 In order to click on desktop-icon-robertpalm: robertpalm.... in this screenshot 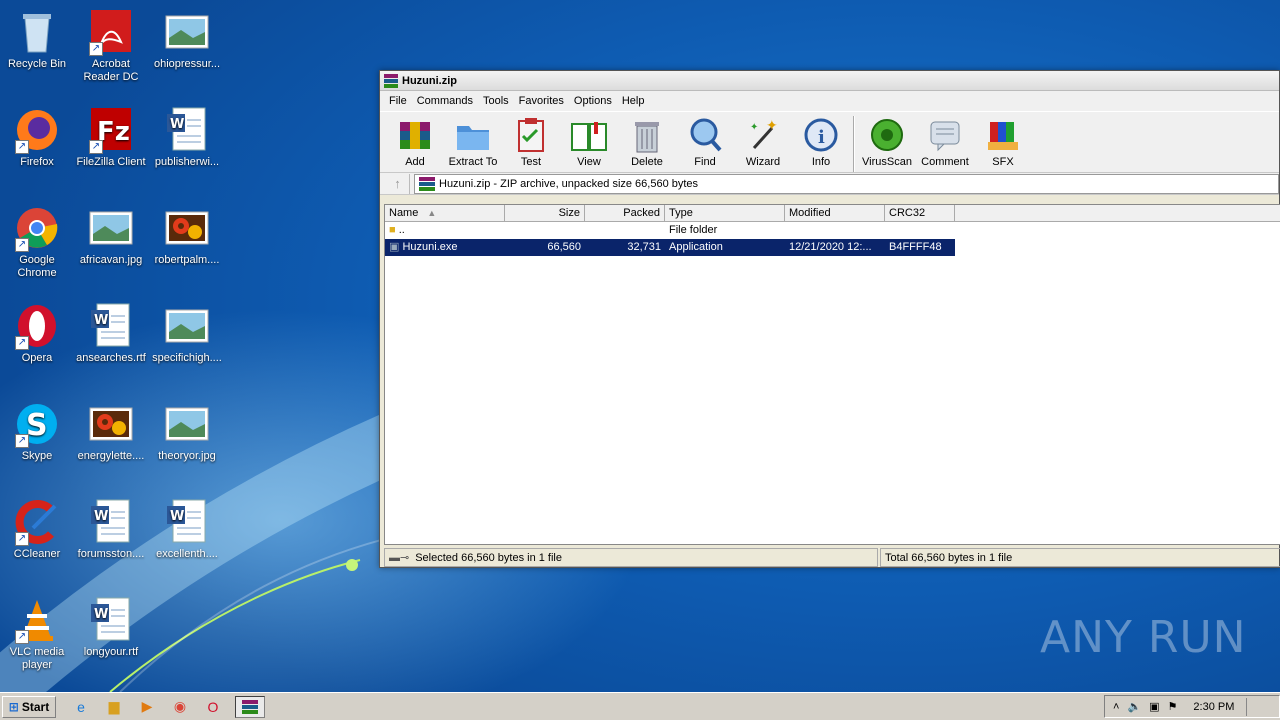, I will do `click(187, 235)`.